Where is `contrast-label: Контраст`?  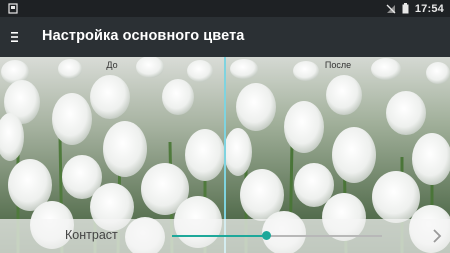
contrast-label: Контраст is located at coordinates (91, 235).